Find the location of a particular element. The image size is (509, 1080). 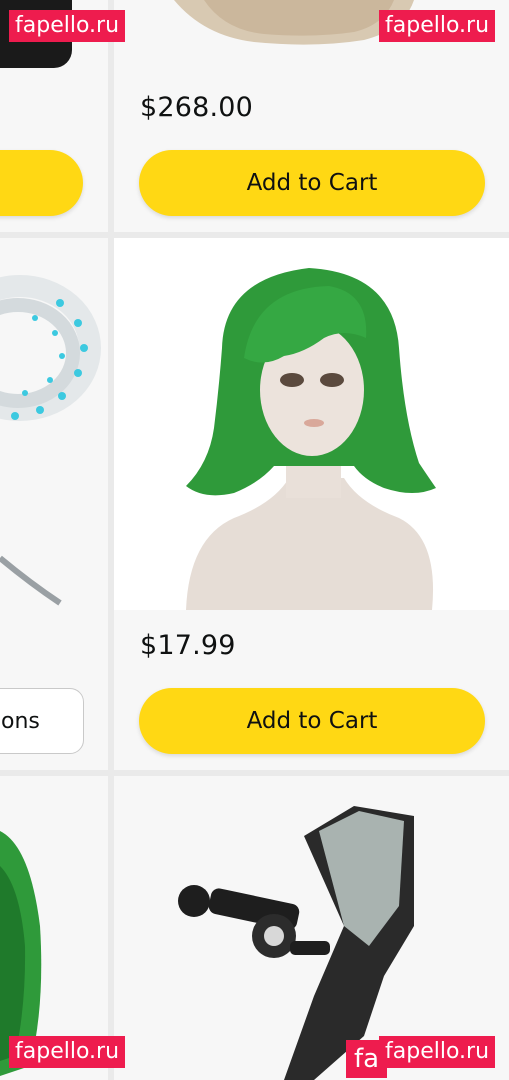

see-options-button-partial: ons is located at coordinates (42, 721).